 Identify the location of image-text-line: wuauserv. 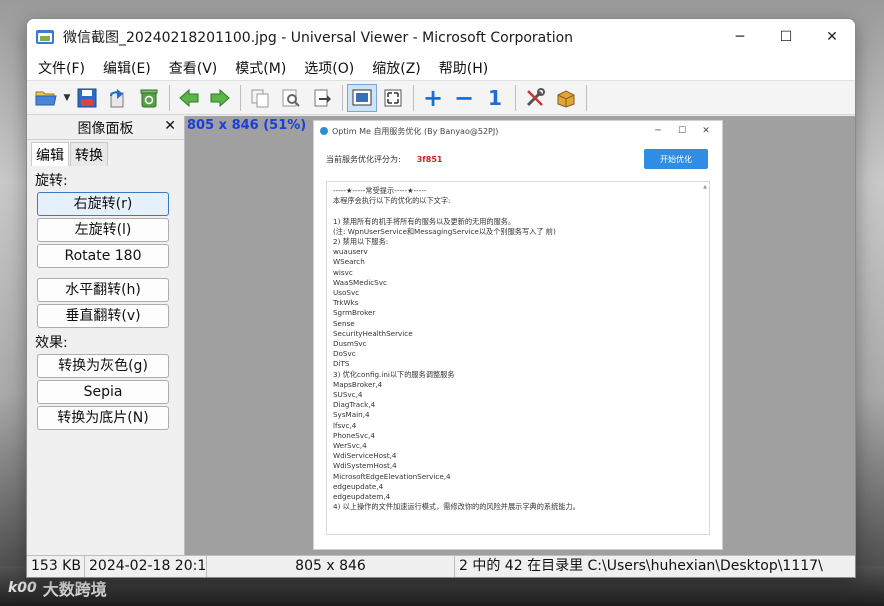
(350, 252).